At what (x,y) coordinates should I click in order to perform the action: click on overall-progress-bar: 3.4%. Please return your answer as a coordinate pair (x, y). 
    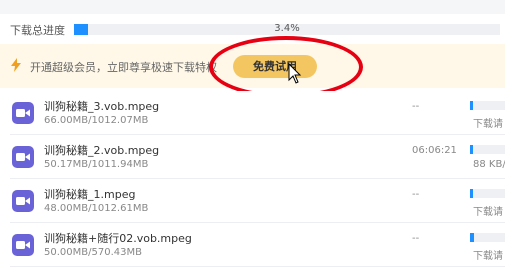
    Looking at the image, I should click on (287, 29).